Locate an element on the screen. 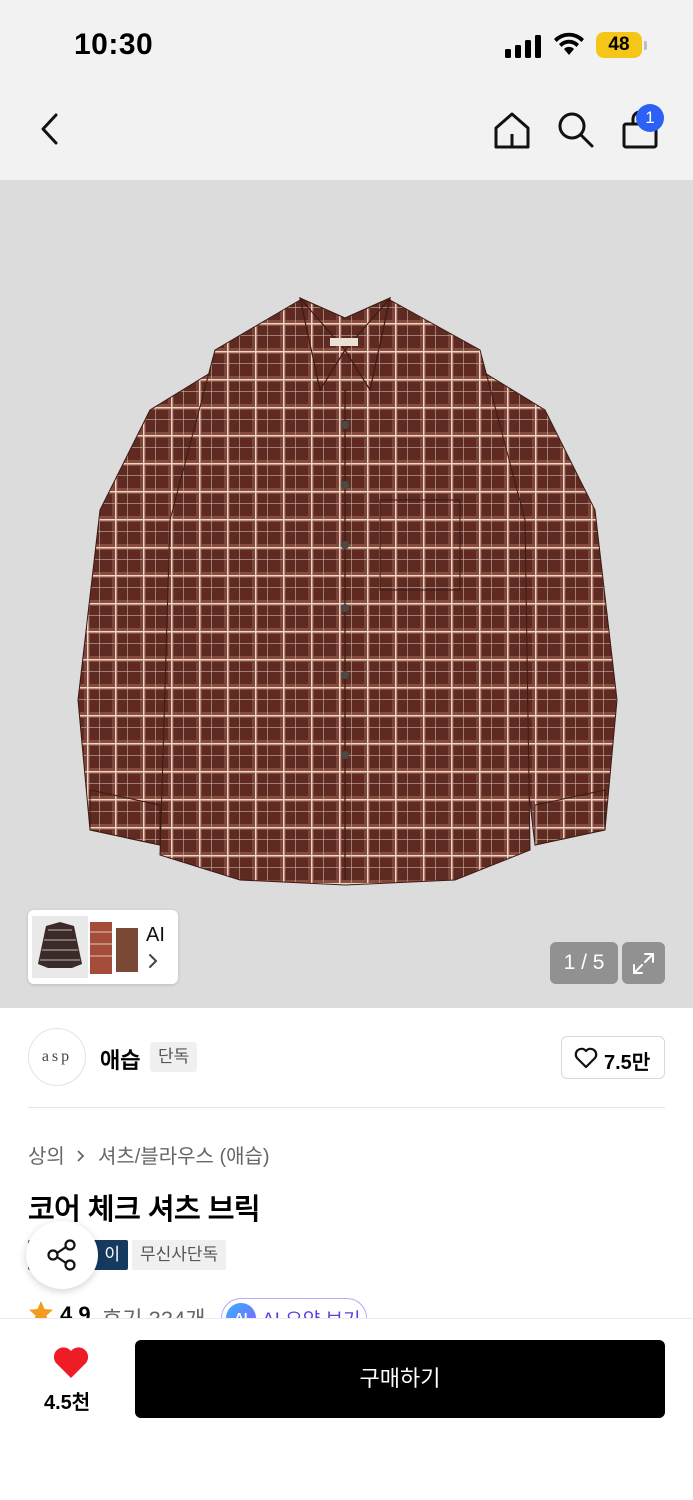 Image resolution: width=693 pixels, height=1500 pixels. brand-like-button: 7.5만 is located at coordinates (613, 1057).